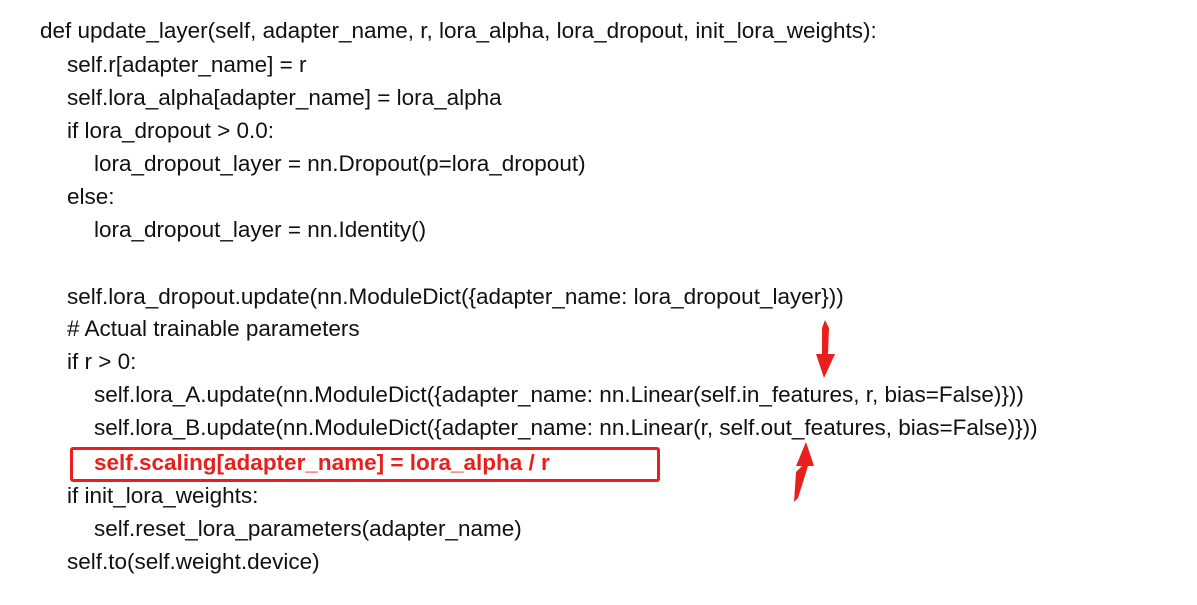  What do you see at coordinates (187, 64) in the screenshot?
I see `code-line: self.r[adapter_name] = r` at bounding box center [187, 64].